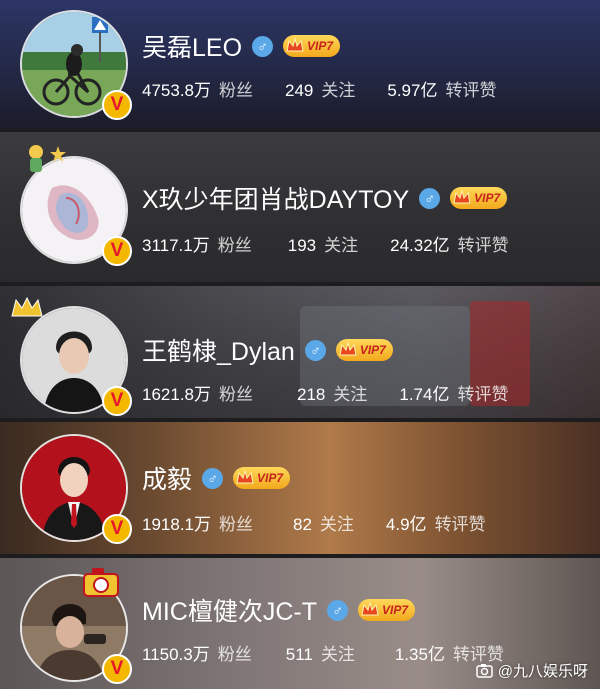 This screenshot has width=600, height=689. What do you see at coordinates (47, 158) in the screenshot?
I see `little-prince-sticker-icon` at bounding box center [47, 158].